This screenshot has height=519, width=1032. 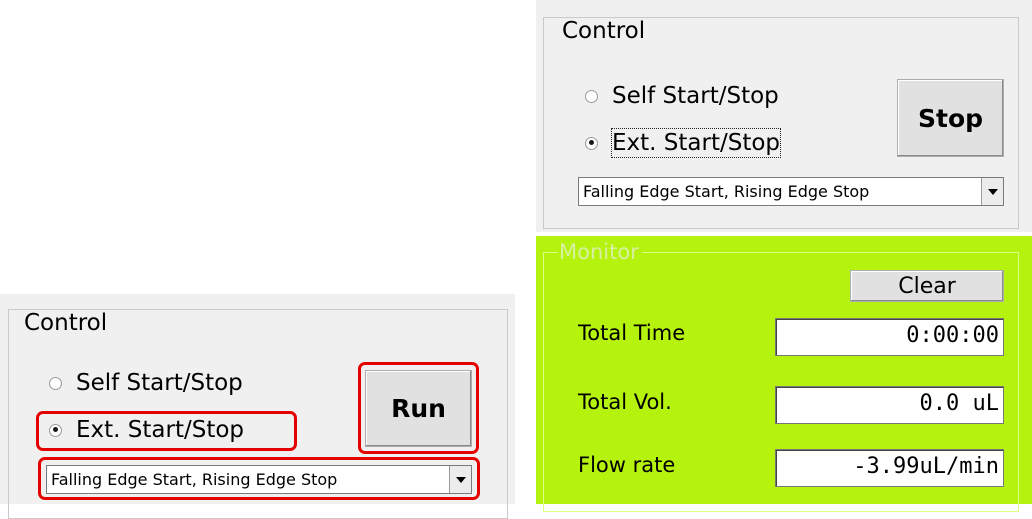 What do you see at coordinates (605, 31) in the screenshot?
I see `control-legend-top: Control` at bounding box center [605, 31].